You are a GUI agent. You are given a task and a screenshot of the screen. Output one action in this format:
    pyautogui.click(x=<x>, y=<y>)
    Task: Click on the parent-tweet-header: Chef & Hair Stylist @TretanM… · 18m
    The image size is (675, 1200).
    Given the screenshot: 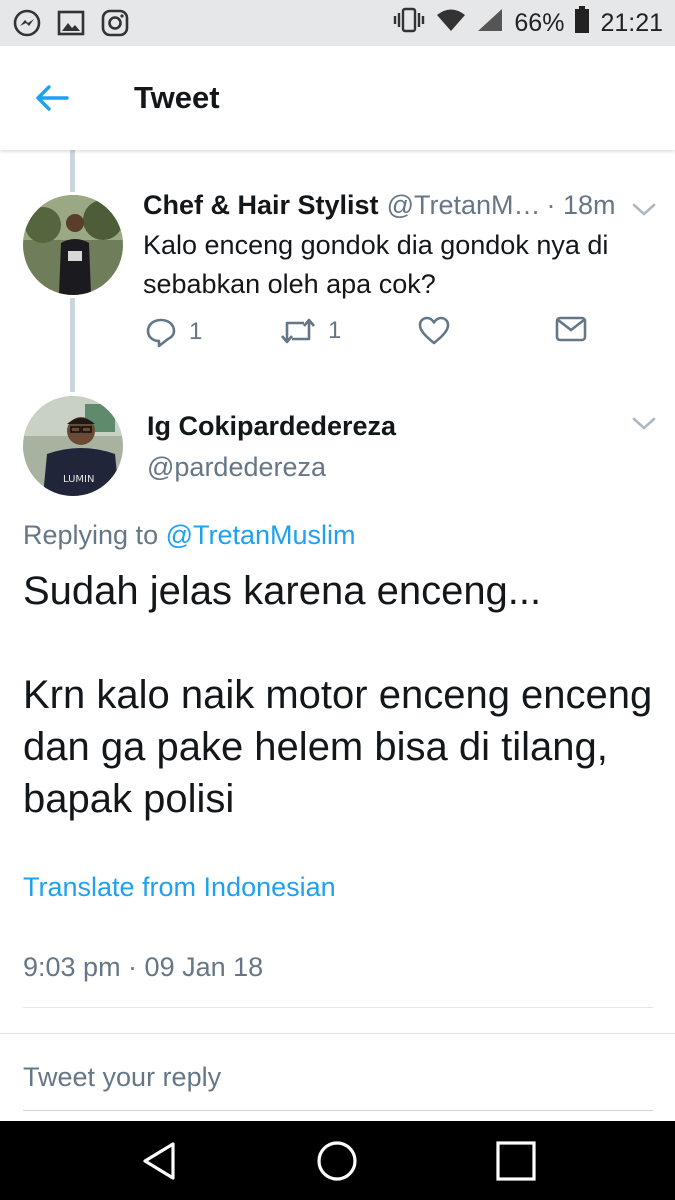 What is the action you would take?
    pyautogui.click(x=393, y=205)
    